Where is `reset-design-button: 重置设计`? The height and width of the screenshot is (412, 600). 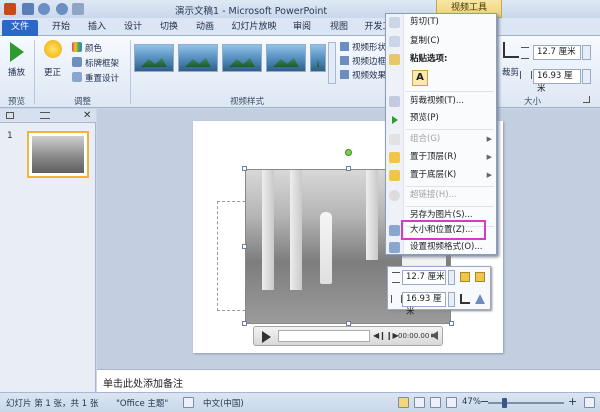
reset-design-button: 重置设计 is located at coordinates (102, 78).